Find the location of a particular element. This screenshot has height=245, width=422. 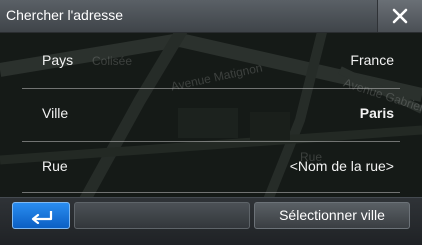

close-icon is located at coordinates (400, 16).